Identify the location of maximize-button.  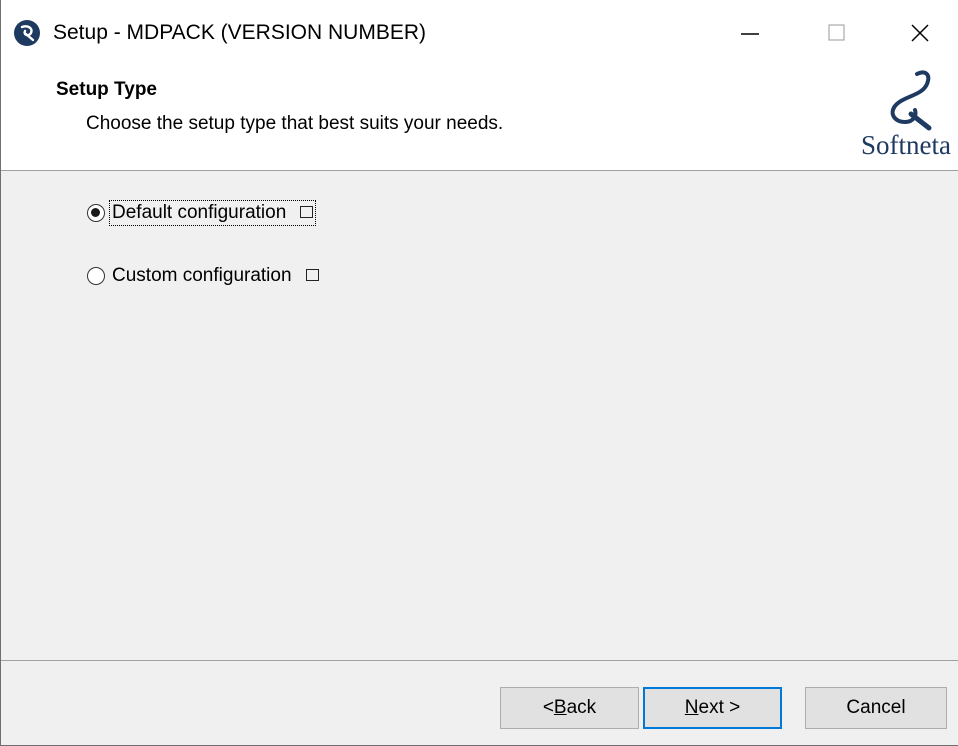
(837, 33).